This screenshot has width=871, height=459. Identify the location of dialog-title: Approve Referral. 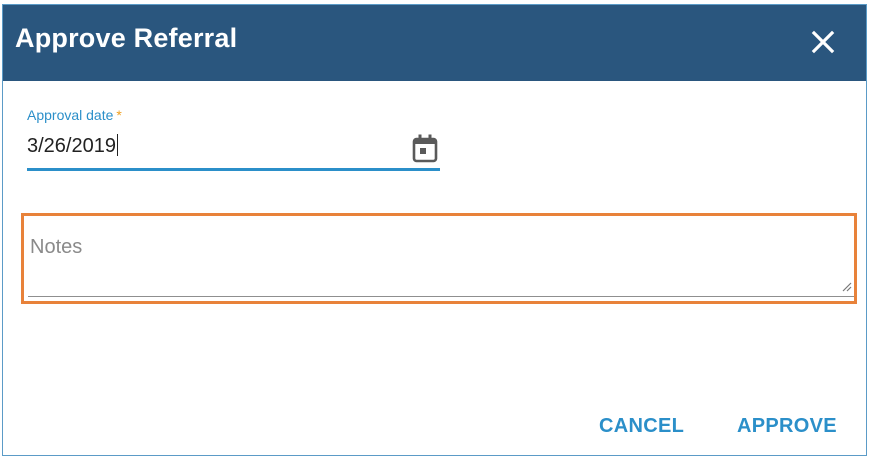
(126, 38).